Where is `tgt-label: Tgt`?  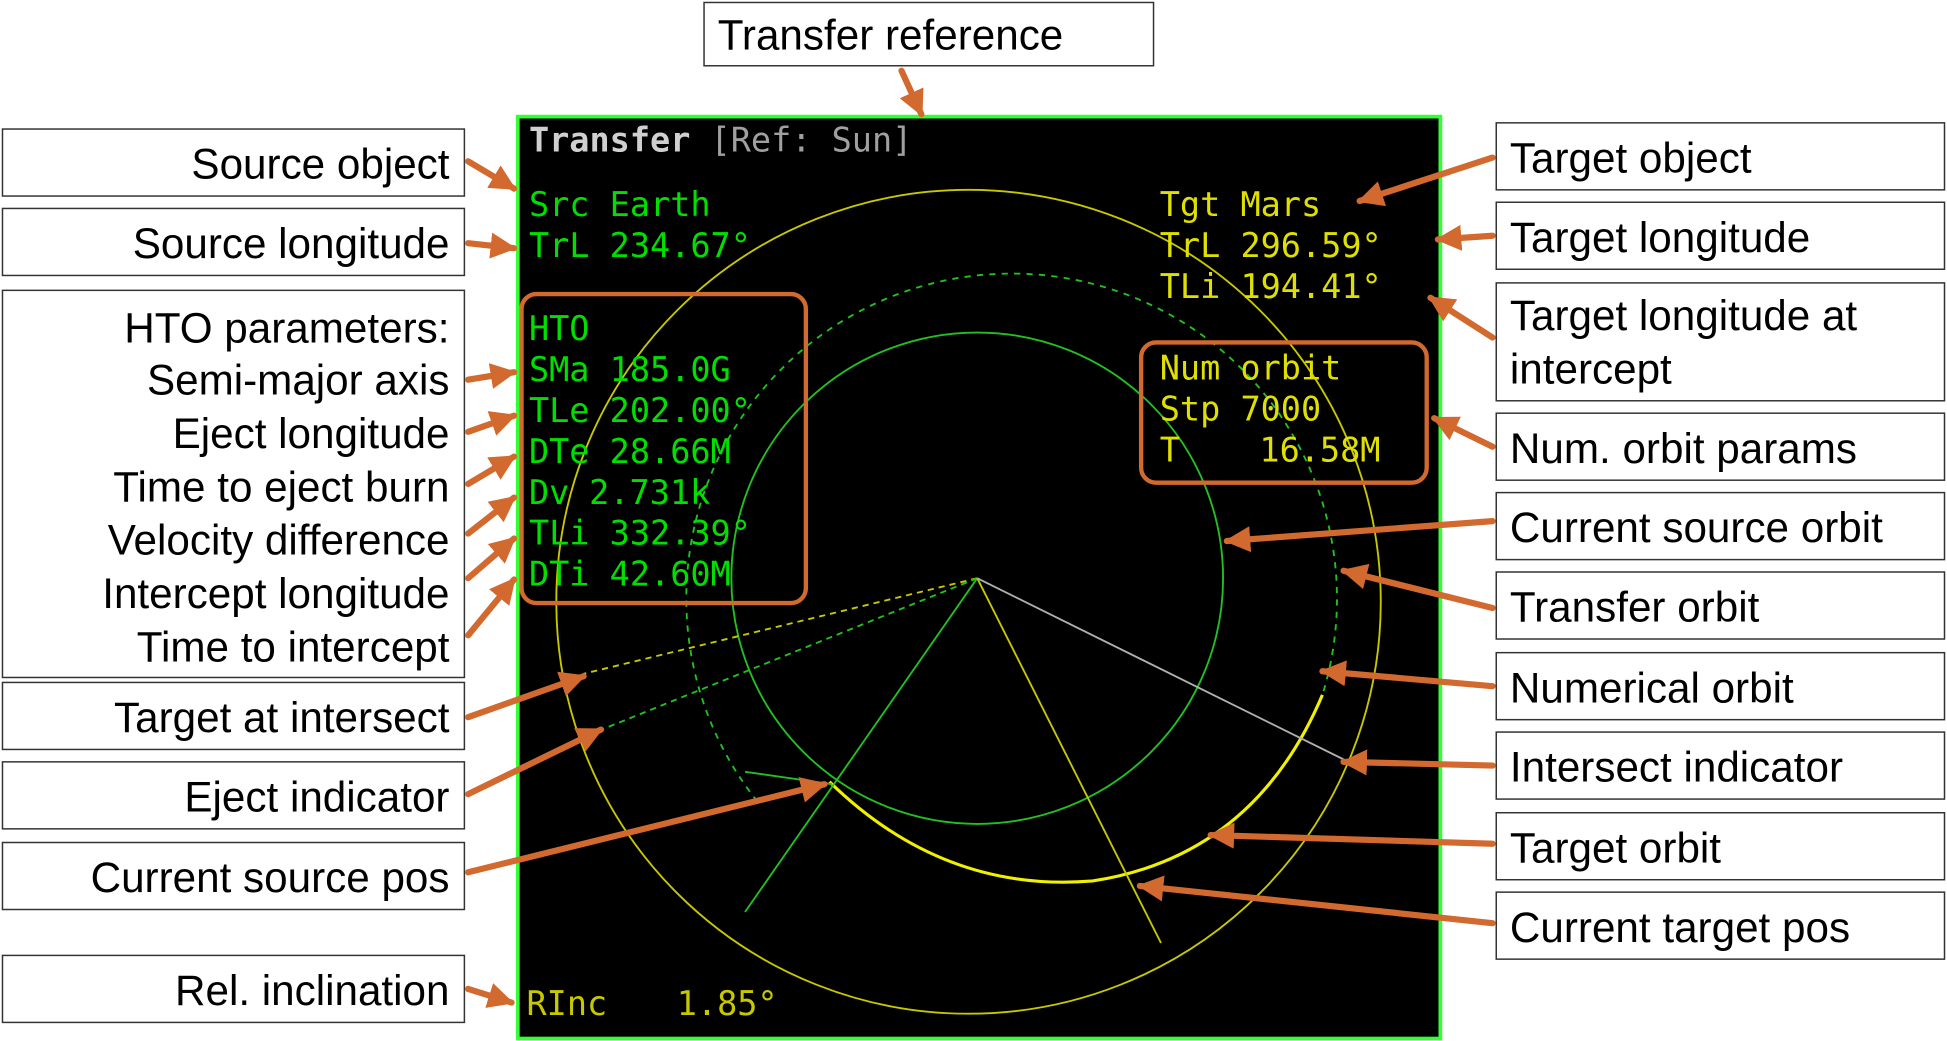 tgt-label: Tgt is located at coordinates (1190, 204).